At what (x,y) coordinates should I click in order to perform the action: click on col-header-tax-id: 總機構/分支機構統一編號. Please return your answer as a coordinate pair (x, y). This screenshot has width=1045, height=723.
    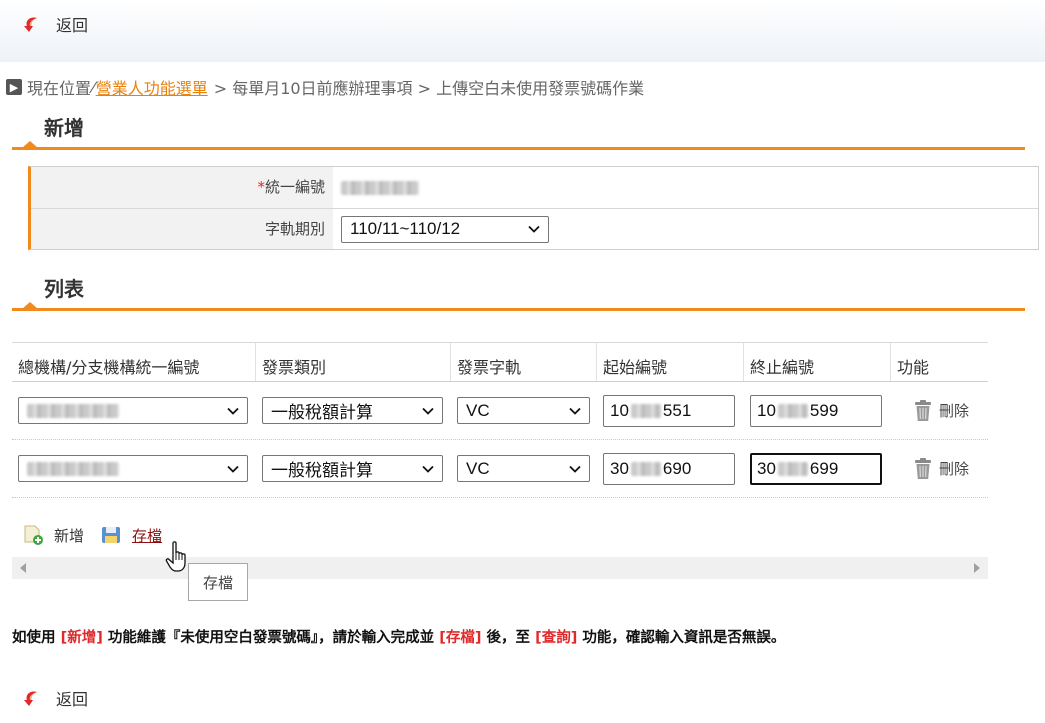
    Looking at the image, I should click on (134, 362).